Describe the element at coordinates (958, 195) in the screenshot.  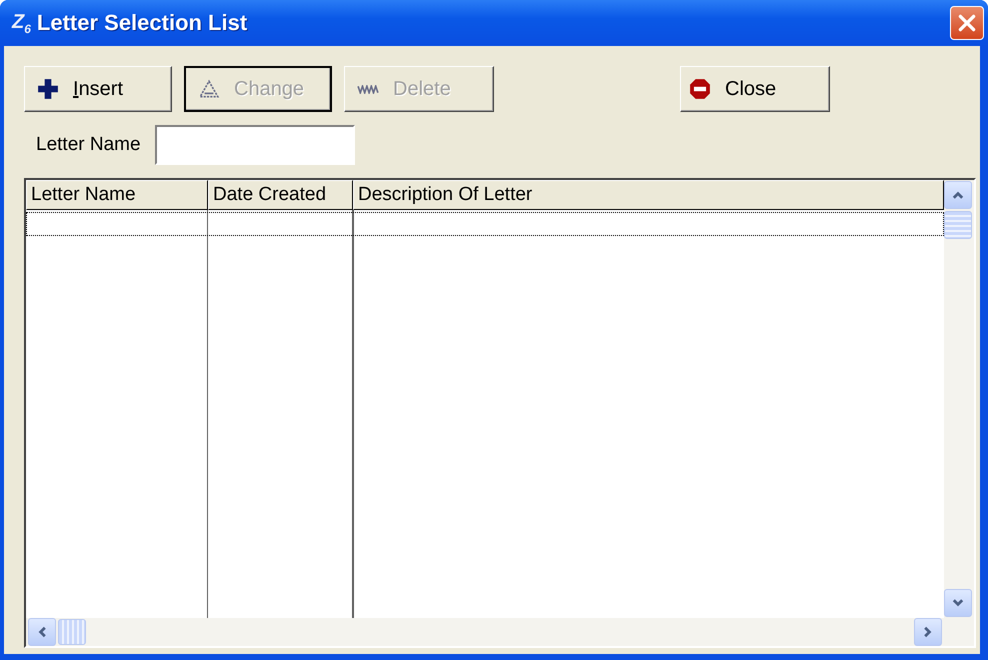
I see `scroll-up-button` at that location.